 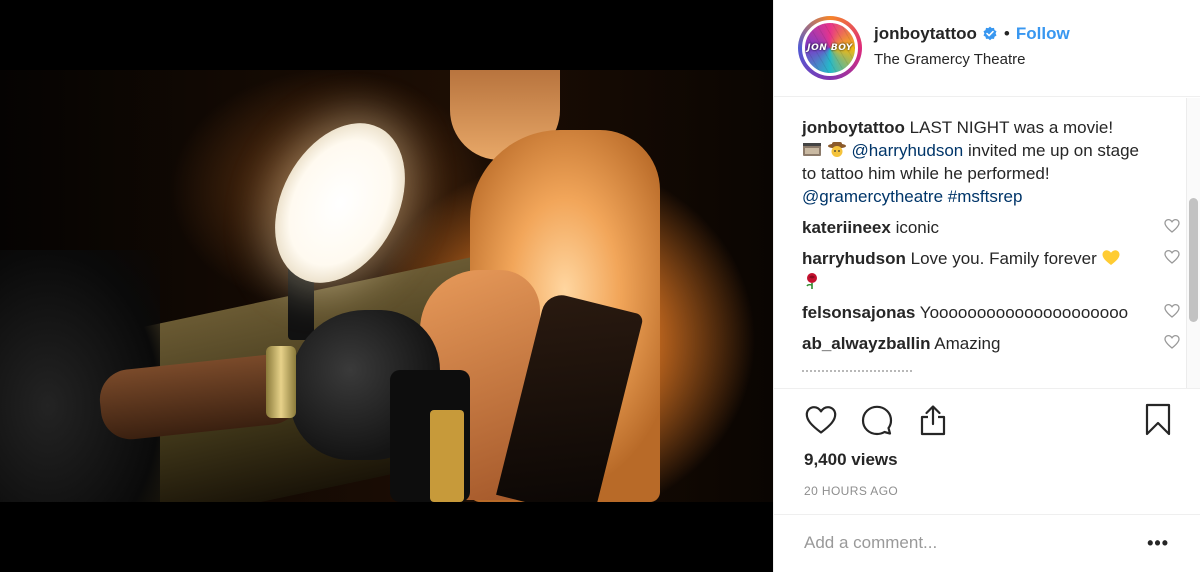 What do you see at coordinates (836, 149) in the screenshot?
I see `cowboy-emoji-icon` at bounding box center [836, 149].